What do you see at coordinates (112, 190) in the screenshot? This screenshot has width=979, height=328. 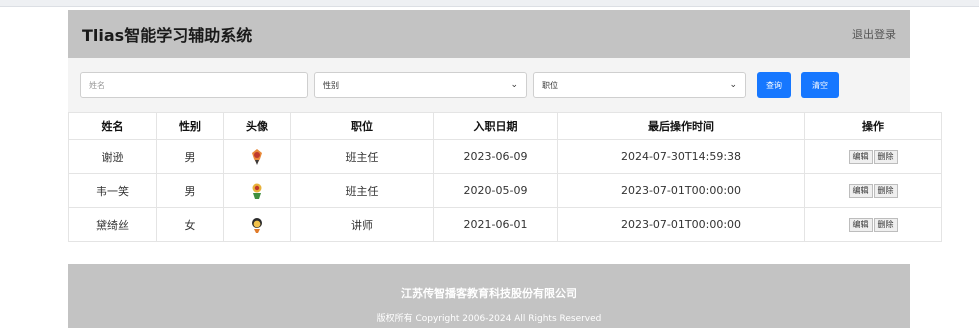 I see `cell-name: 韦一笑` at bounding box center [112, 190].